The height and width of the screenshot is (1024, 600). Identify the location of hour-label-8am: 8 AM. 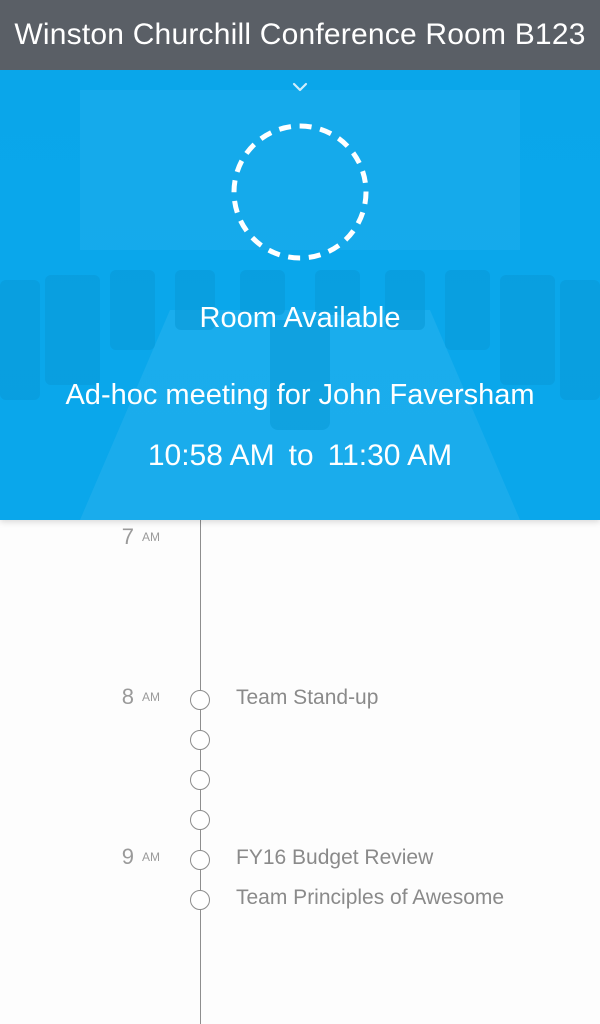
(80, 697).